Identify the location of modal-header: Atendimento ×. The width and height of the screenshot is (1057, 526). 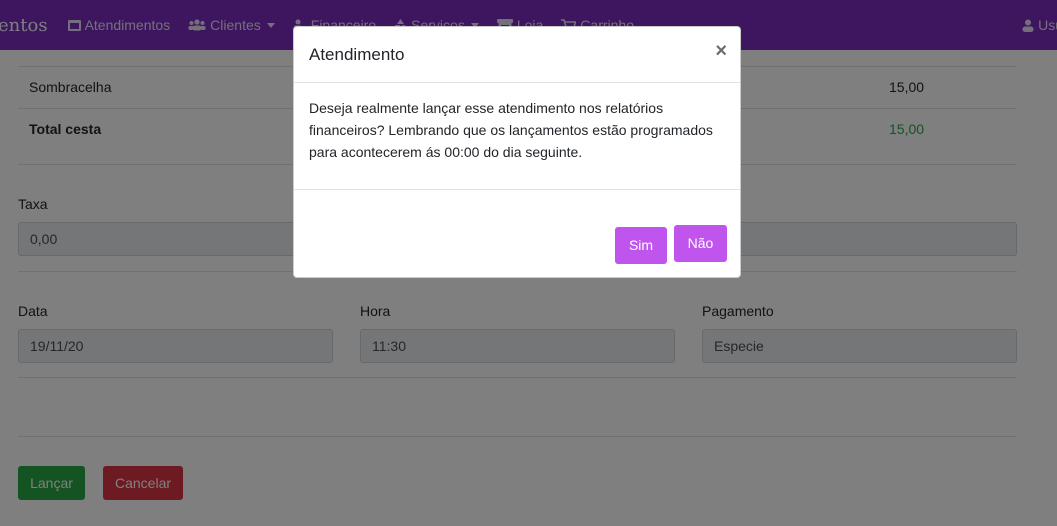
(517, 55).